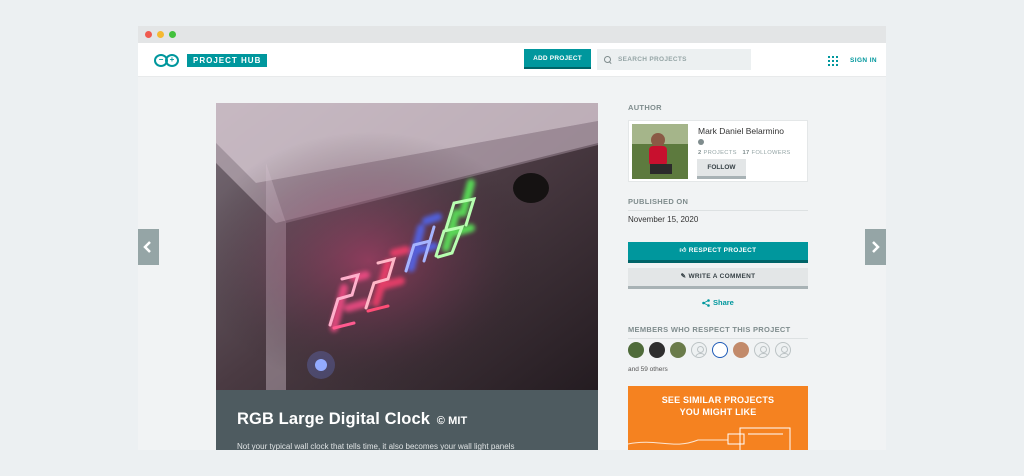 This screenshot has width=1024, height=476. Describe the element at coordinates (718, 204) in the screenshot. I see `published-label: PUBLISHED ON` at that location.